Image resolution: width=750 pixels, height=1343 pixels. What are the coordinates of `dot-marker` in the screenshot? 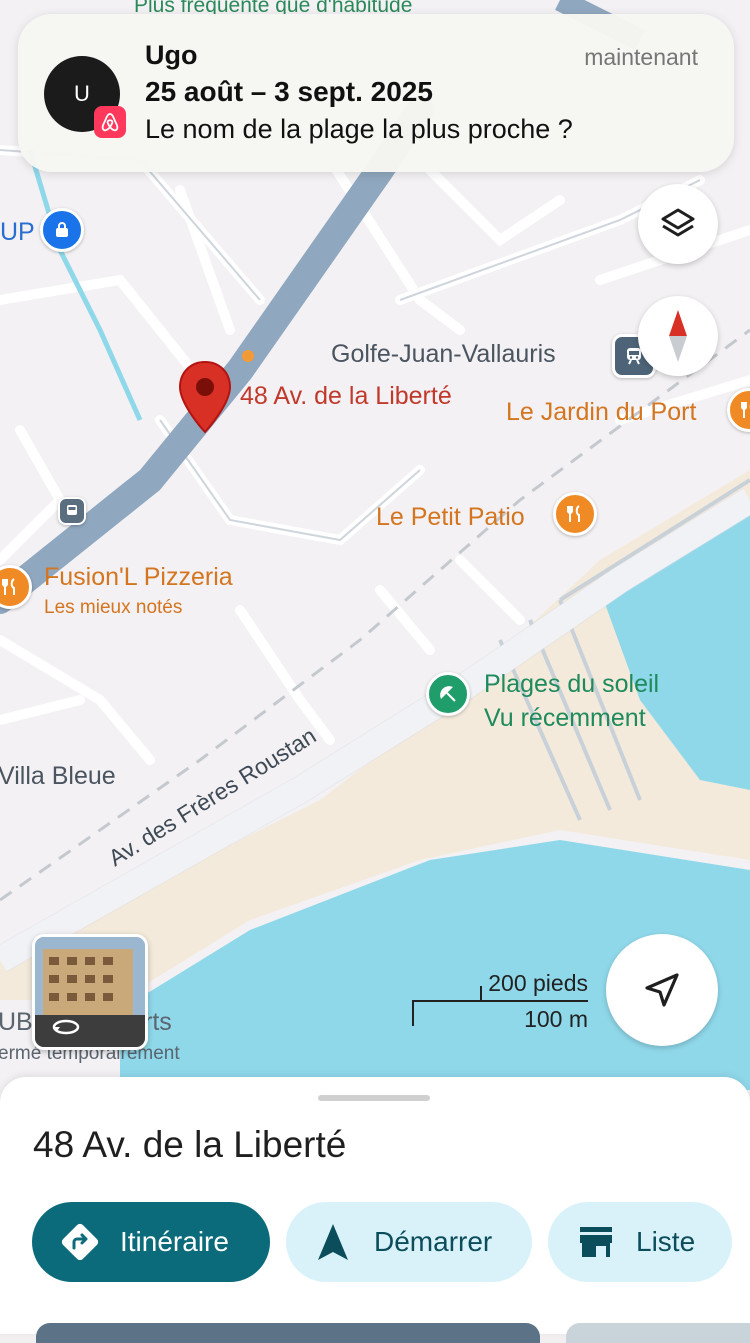 It's located at (248, 356).